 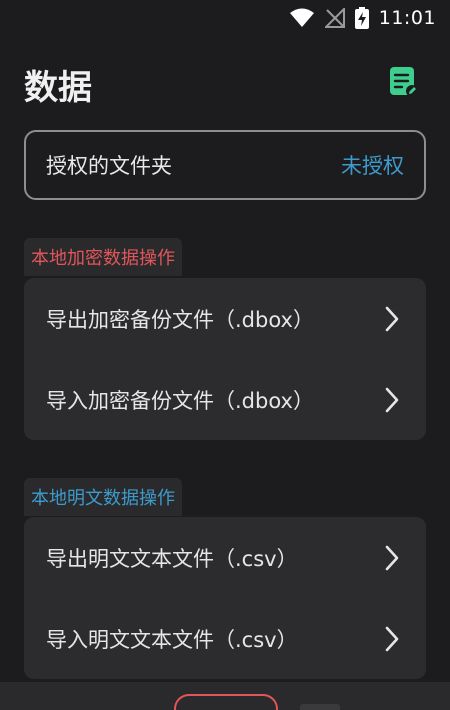 I want to click on list-item-label: 导入明文文本文件（.csv）, so click(x=172, y=639).